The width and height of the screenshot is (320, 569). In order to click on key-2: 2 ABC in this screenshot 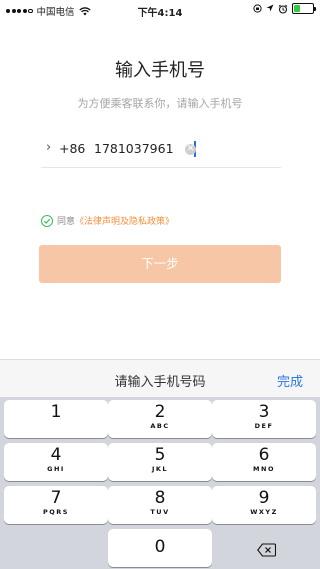, I will do `click(160, 419)`.